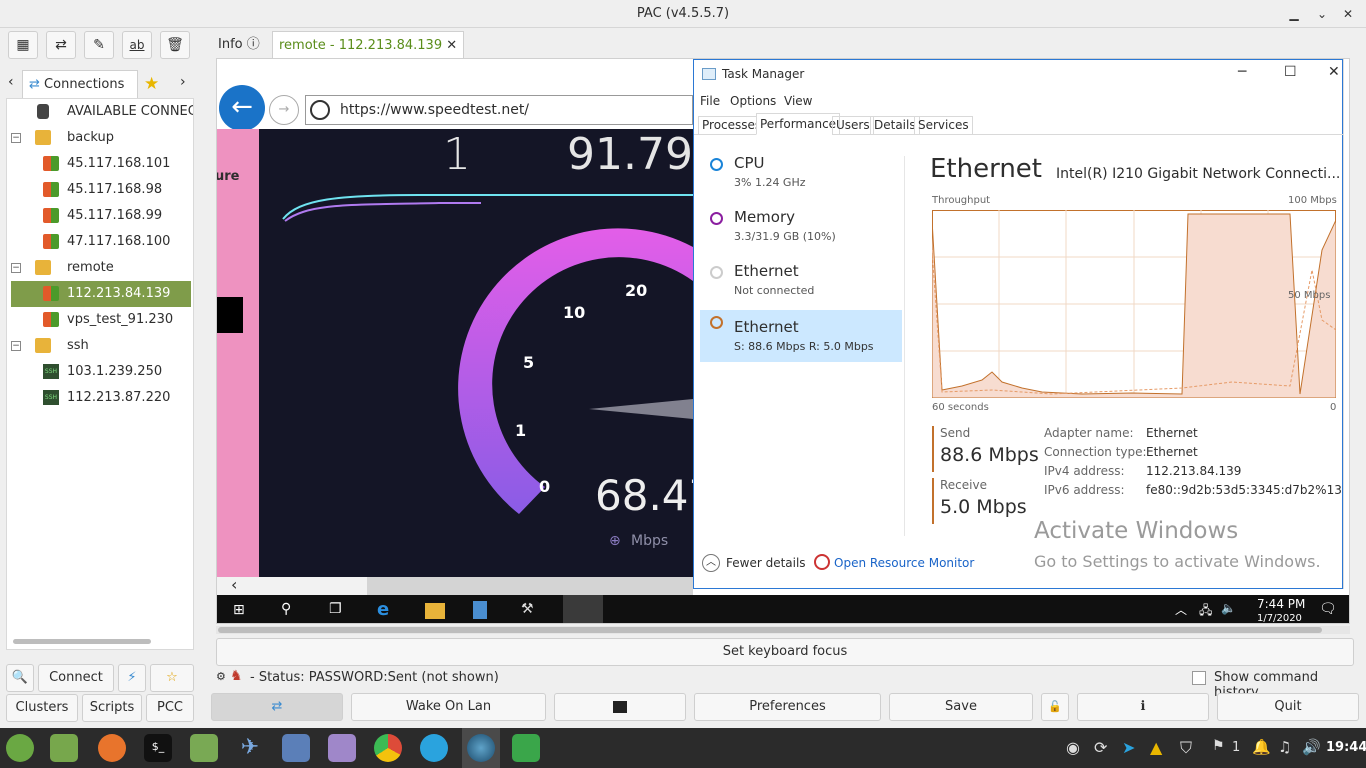 This screenshot has width=1366, height=768. Describe the element at coordinates (158, 748) in the screenshot. I see `terminal-icon: $_` at that location.